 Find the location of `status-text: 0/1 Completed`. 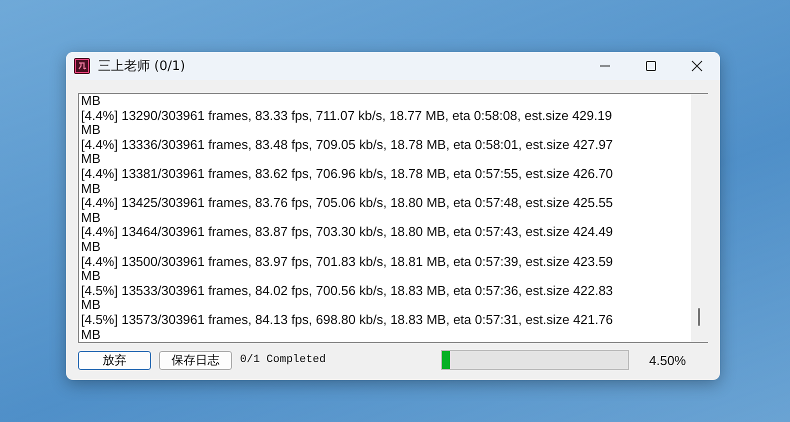

status-text: 0/1 Completed is located at coordinates (283, 360).